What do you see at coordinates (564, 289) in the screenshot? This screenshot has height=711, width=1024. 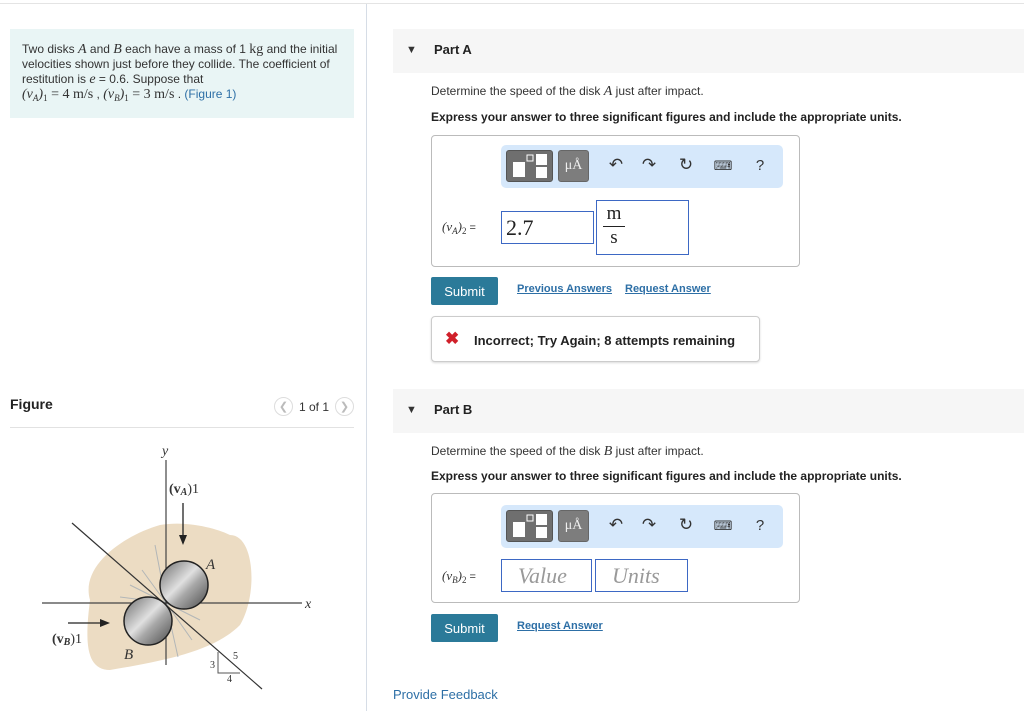 I see `previous-answers-link: Previous Answers` at bounding box center [564, 289].